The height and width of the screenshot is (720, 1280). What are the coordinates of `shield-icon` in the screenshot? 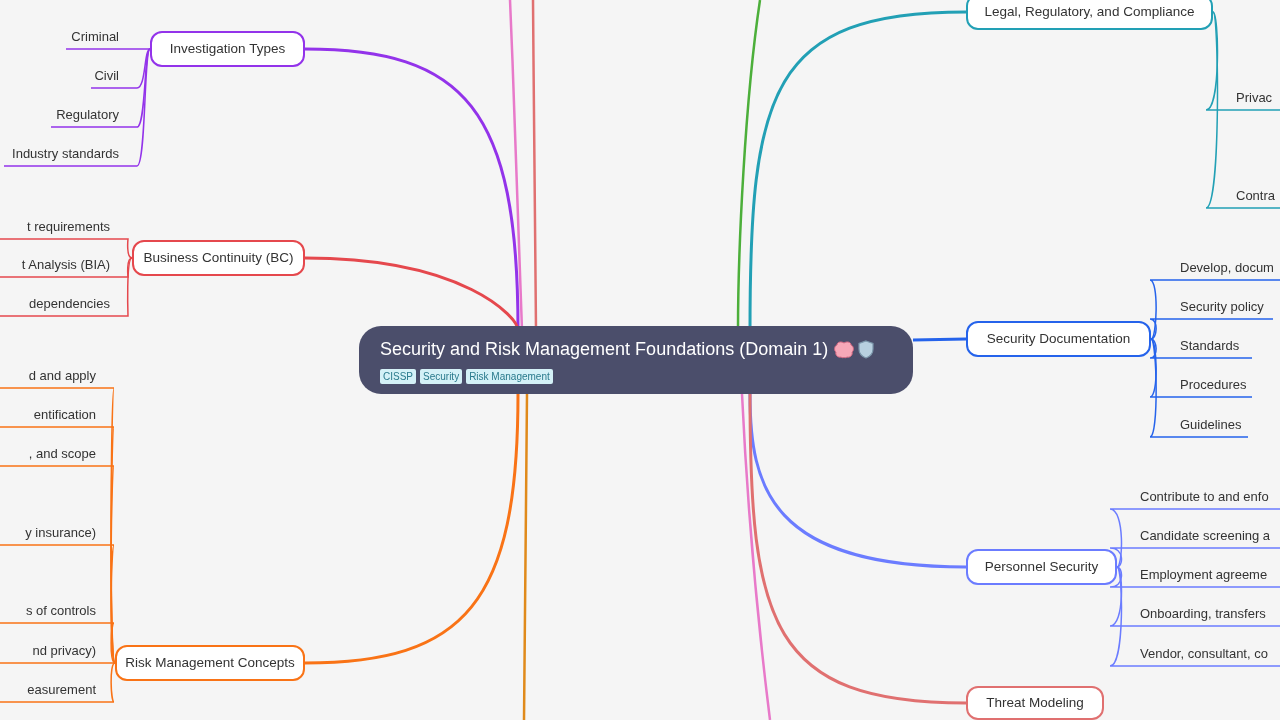 It's located at (866, 349).